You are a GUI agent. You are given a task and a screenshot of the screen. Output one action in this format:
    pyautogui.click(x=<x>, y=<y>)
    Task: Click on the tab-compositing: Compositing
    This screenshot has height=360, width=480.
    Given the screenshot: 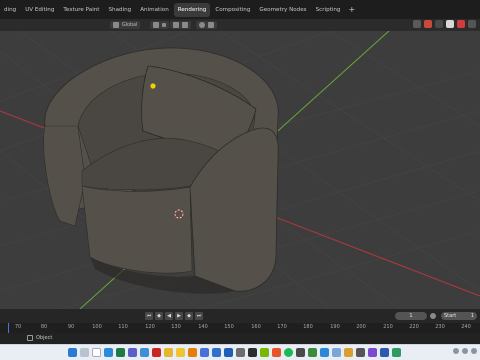 What is the action you would take?
    pyautogui.click(x=232, y=10)
    